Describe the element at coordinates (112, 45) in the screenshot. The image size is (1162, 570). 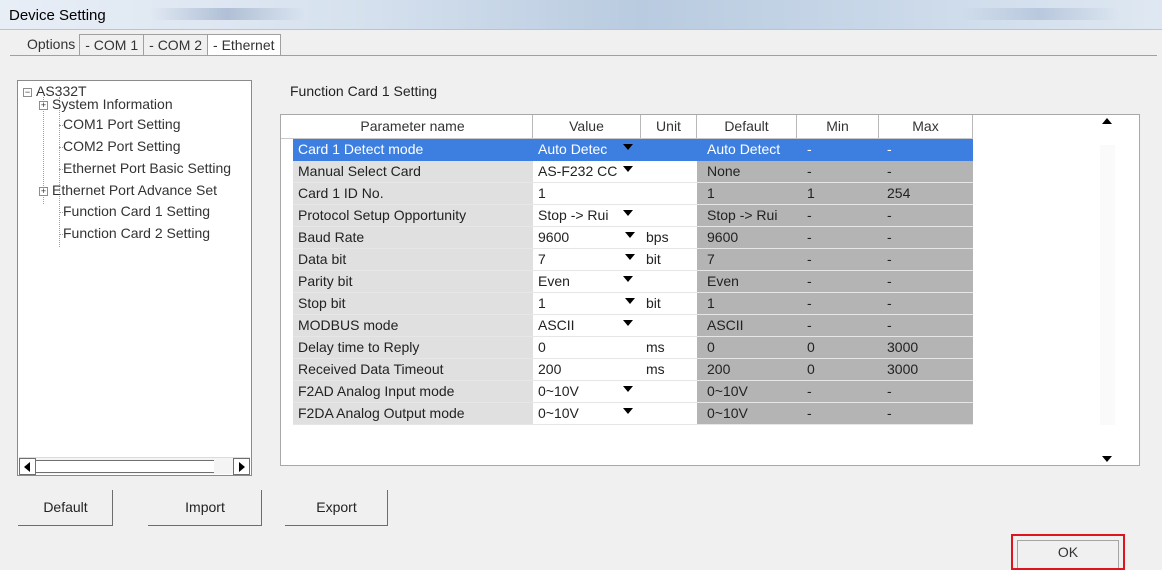
I see `tab-com1: - COM 1` at that location.